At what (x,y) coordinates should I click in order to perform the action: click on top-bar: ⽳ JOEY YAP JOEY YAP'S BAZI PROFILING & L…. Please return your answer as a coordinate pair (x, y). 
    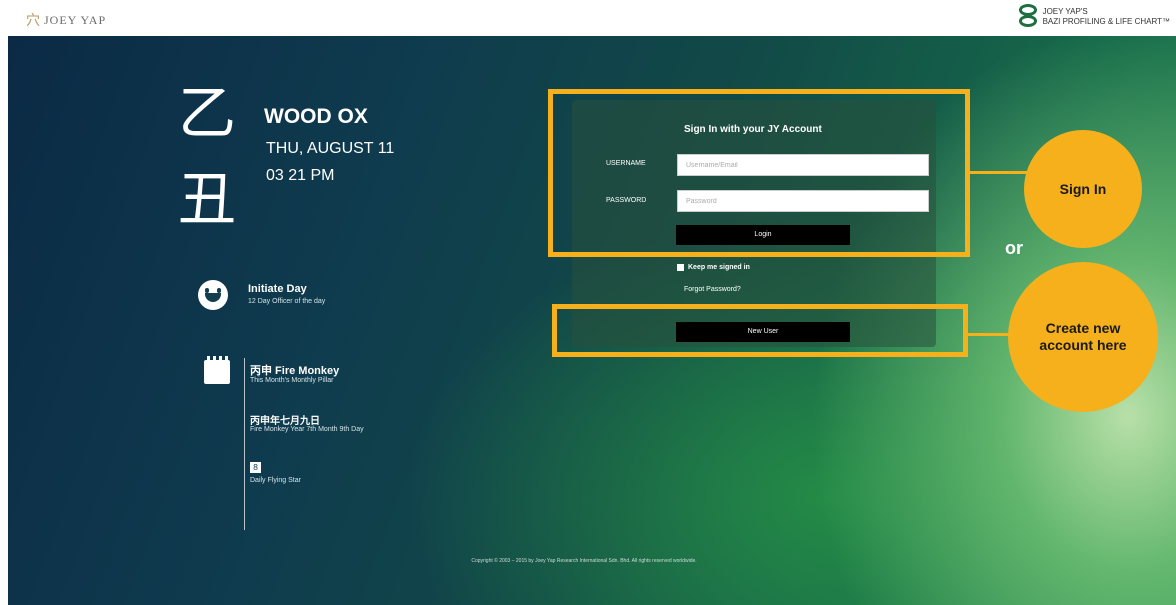
    Looking at the image, I should click on (588, 18).